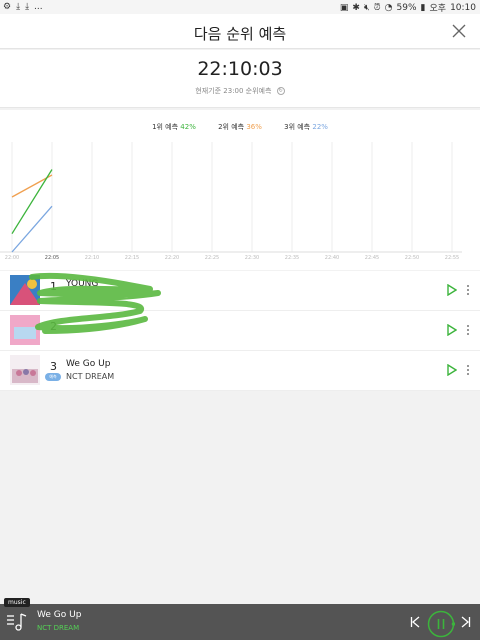 This screenshot has width=480, height=640. I want to click on x-tick-label: 22:25, so click(212, 258).